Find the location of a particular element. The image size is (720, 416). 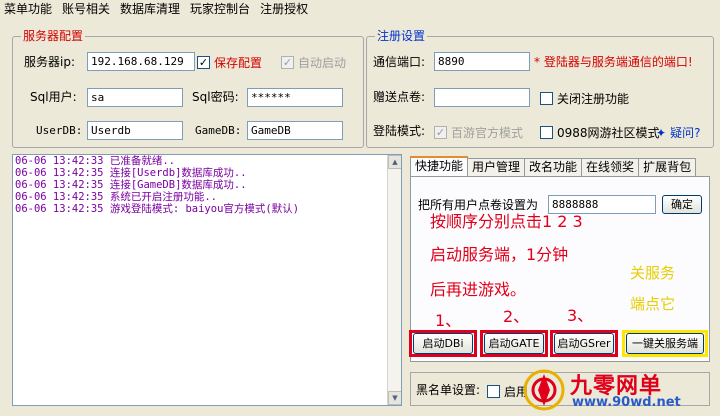

tab-rename: 改名功能 is located at coordinates (553, 167).